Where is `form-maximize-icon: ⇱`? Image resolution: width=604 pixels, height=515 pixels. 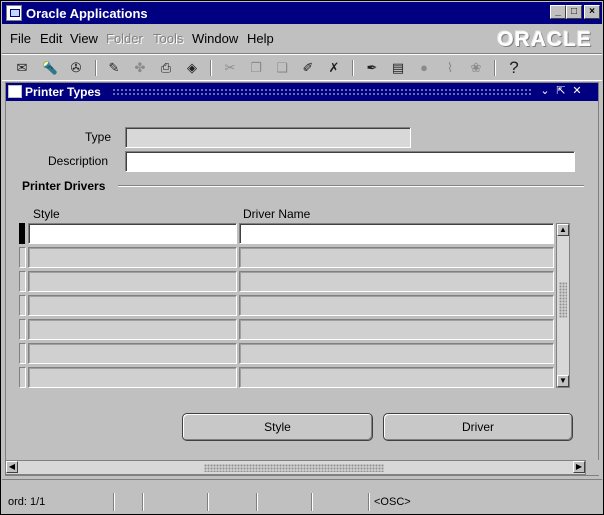 form-maximize-icon: ⇱ is located at coordinates (561, 91).